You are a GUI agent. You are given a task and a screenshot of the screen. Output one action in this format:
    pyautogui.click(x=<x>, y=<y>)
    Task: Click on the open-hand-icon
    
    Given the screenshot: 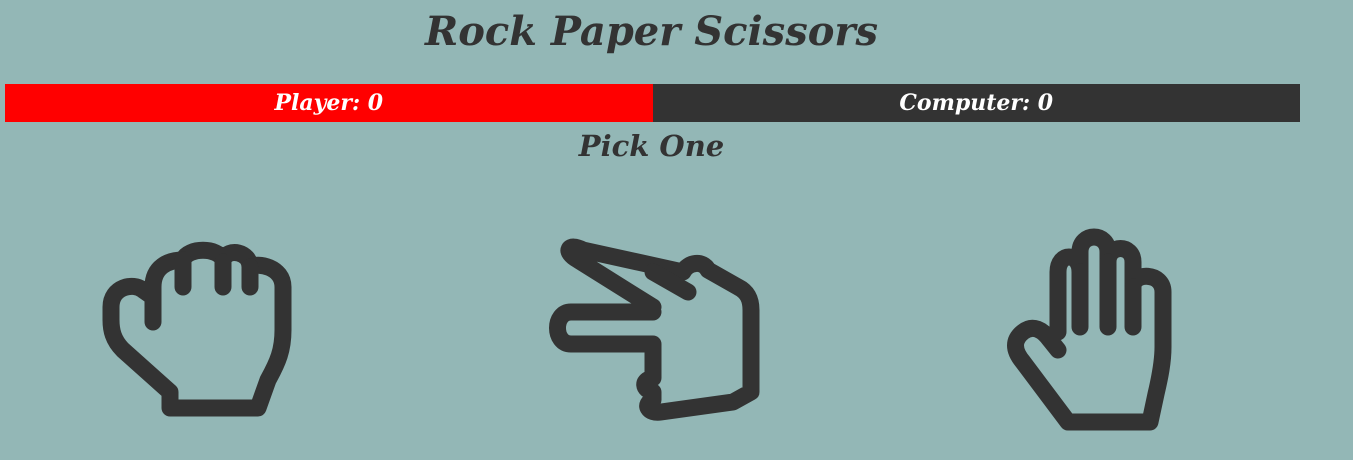 What is the action you would take?
    pyautogui.click(x=1089, y=329)
    